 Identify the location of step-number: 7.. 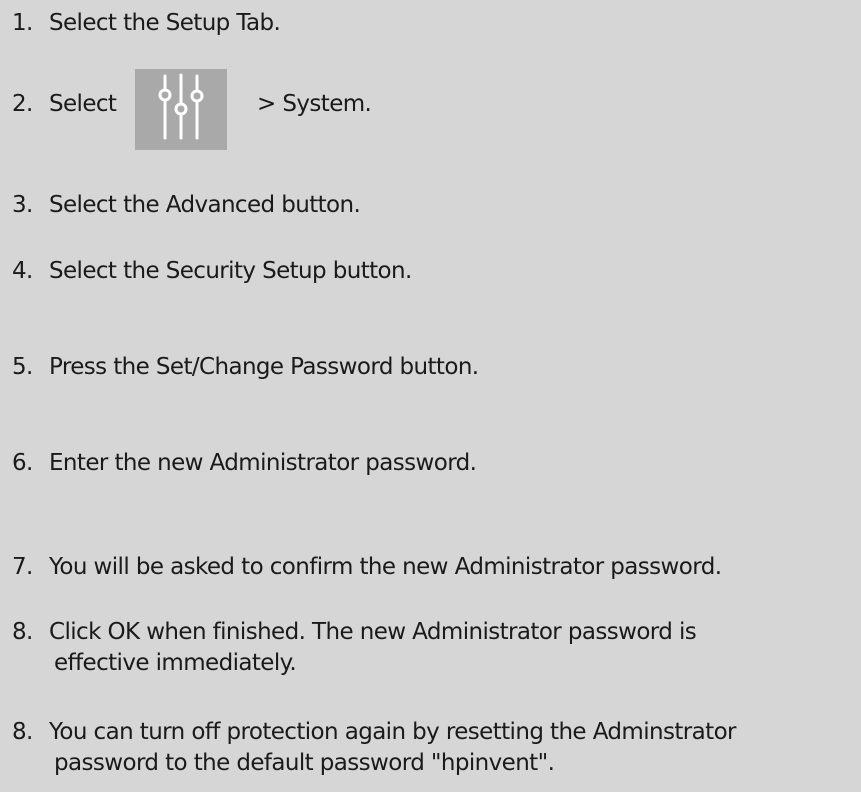
(22, 567).